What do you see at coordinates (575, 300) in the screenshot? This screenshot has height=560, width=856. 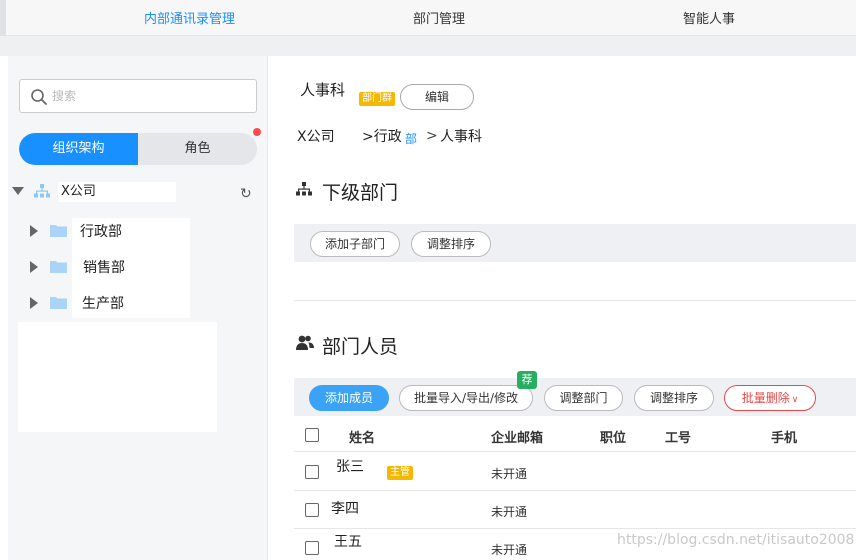 I see `section-divider` at bounding box center [575, 300].